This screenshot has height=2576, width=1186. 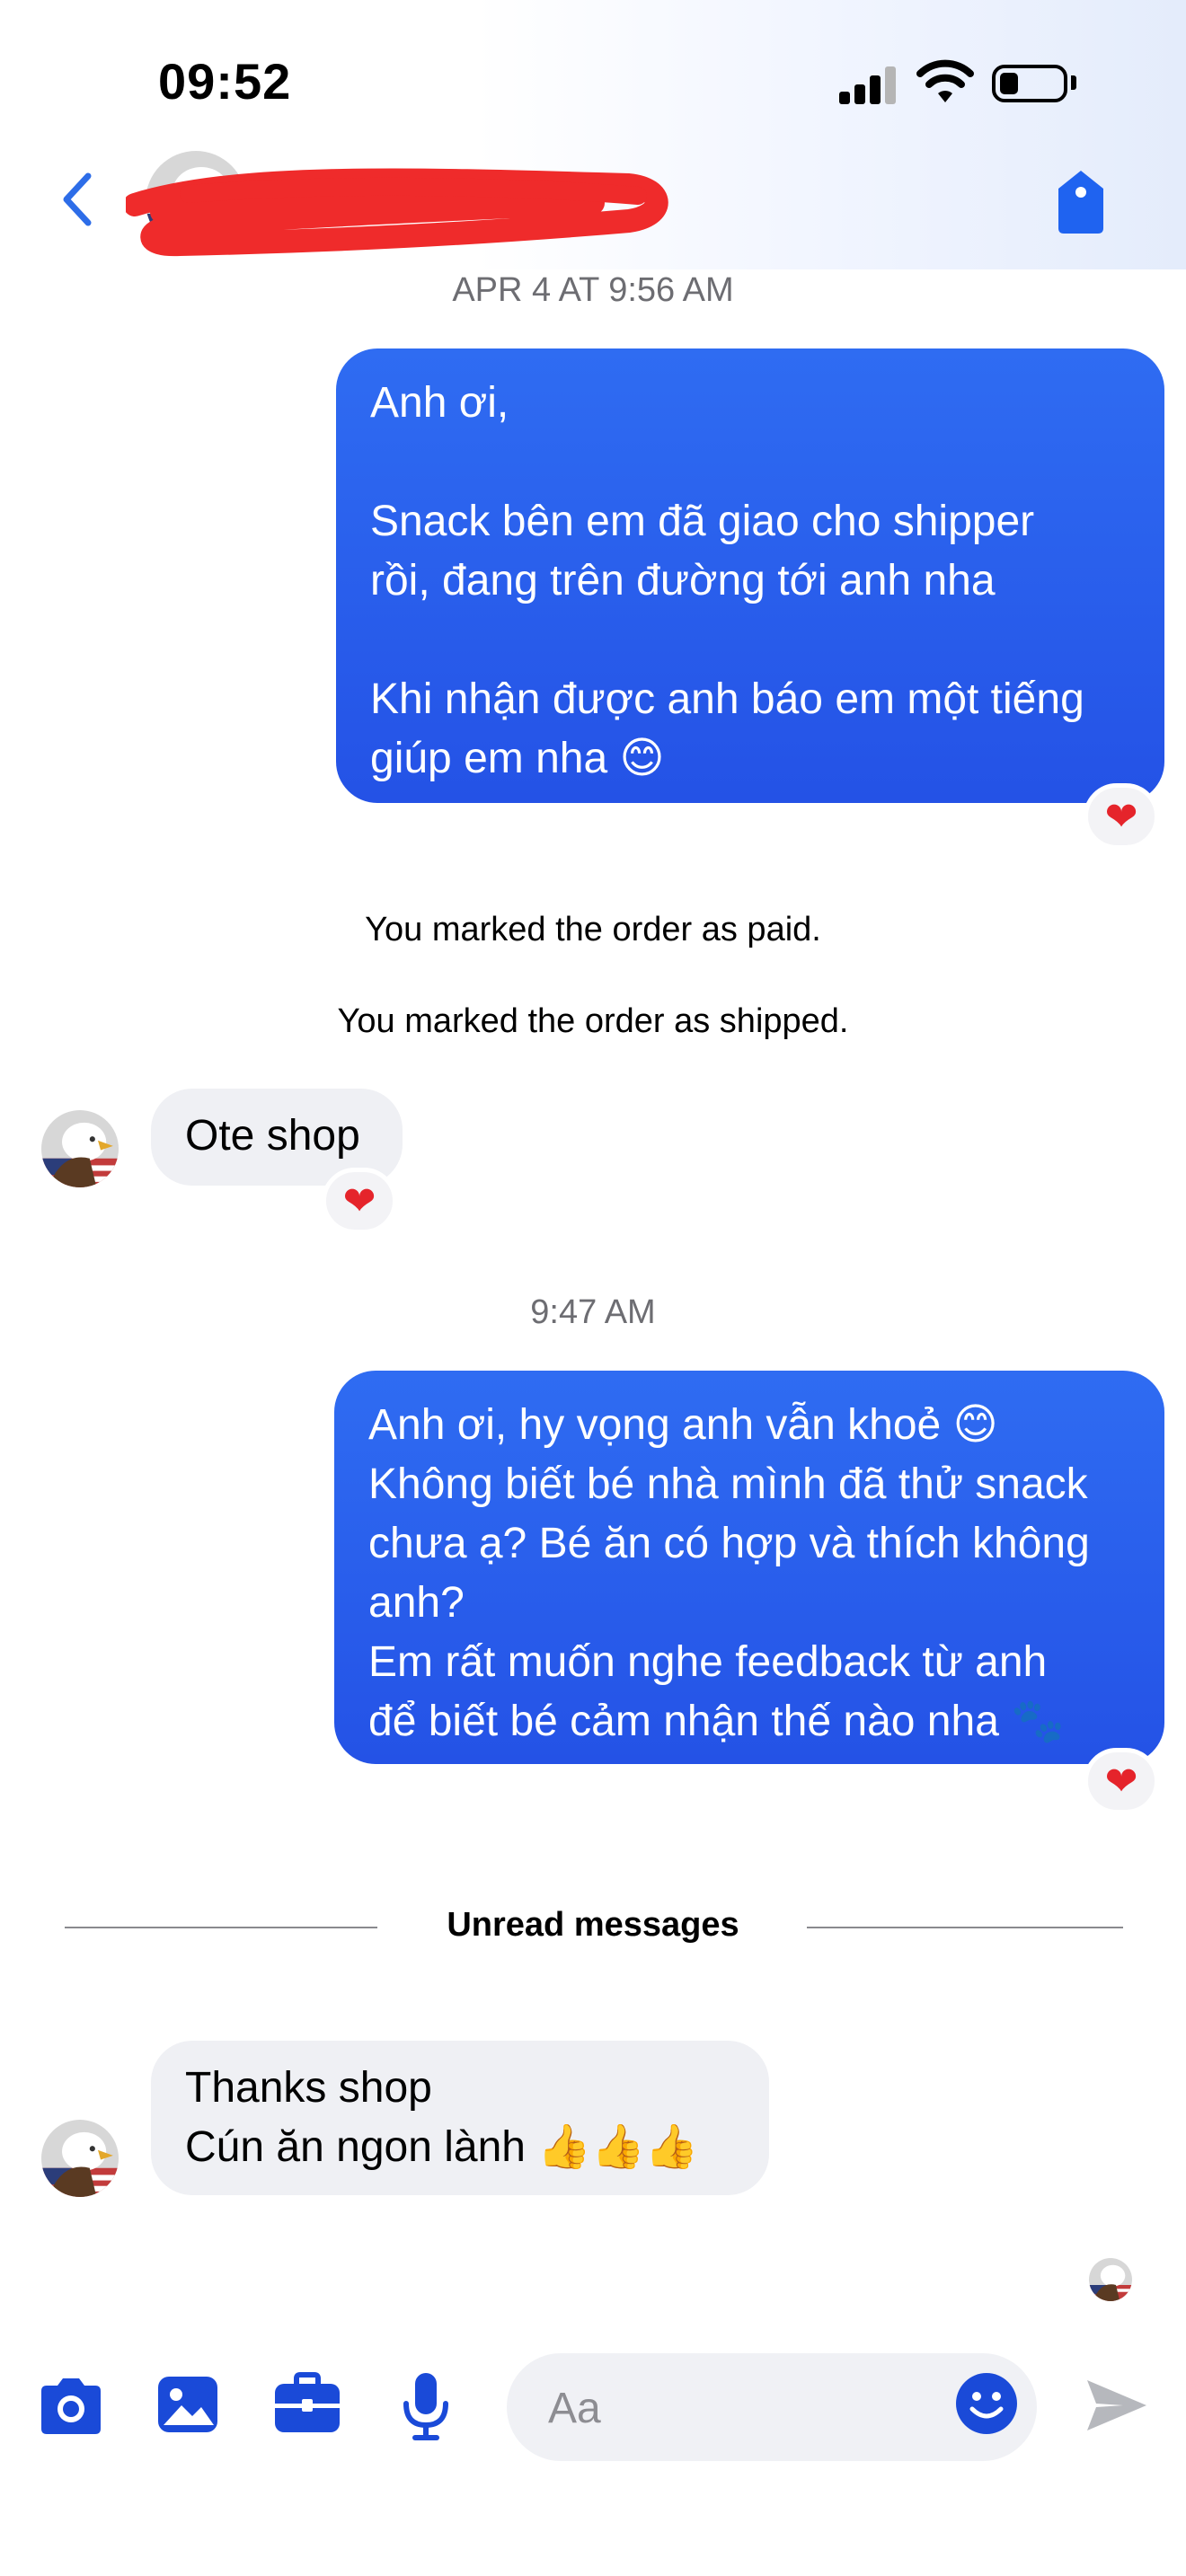 What do you see at coordinates (986, 2403) in the screenshot?
I see `smiley-icon` at bounding box center [986, 2403].